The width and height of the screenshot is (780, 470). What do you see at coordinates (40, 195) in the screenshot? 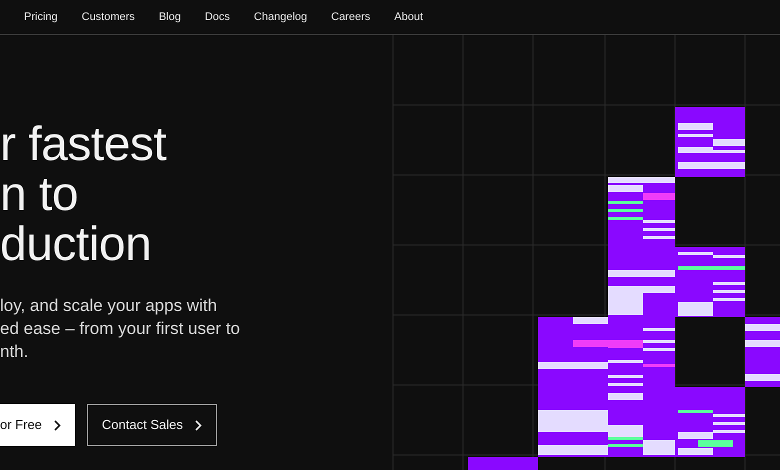
I see `headline-line: n to` at bounding box center [40, 195].